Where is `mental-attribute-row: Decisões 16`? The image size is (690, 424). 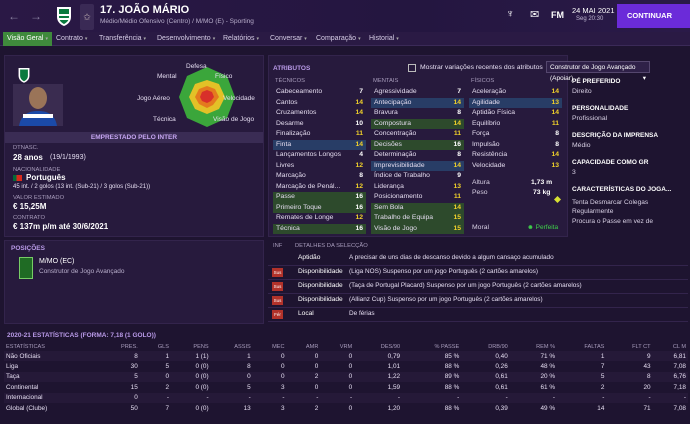 mental-attribute-row: Decisões 16 is located at coordinates (417, 144).